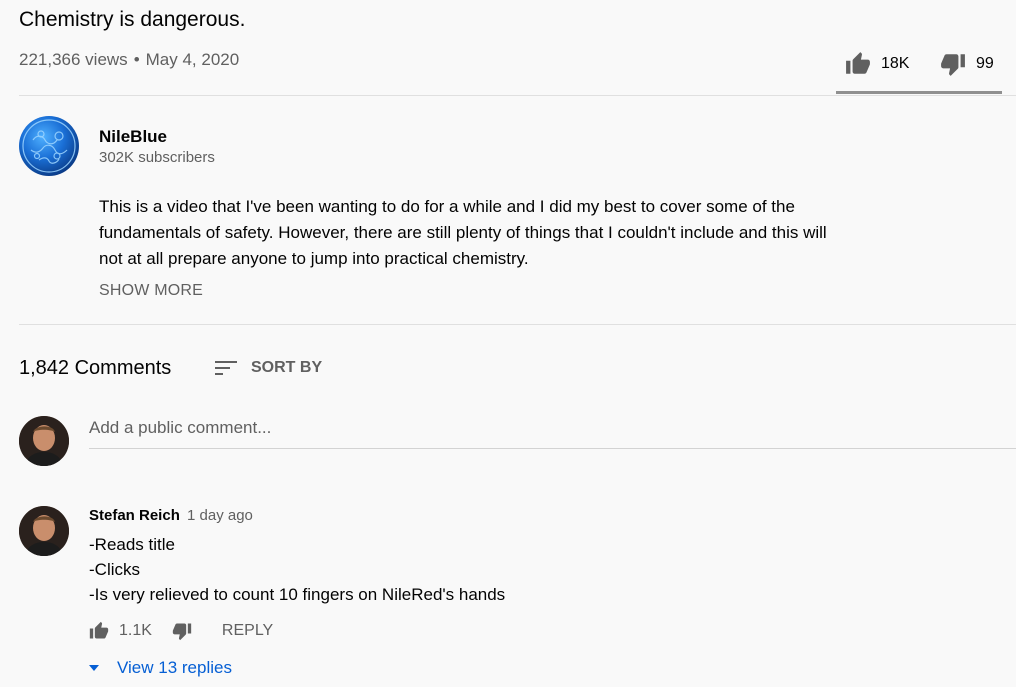 The width and height of the screenshot is (1016, 687). I want to click on show-more-button: SHOW MORE, so click(151, 291).